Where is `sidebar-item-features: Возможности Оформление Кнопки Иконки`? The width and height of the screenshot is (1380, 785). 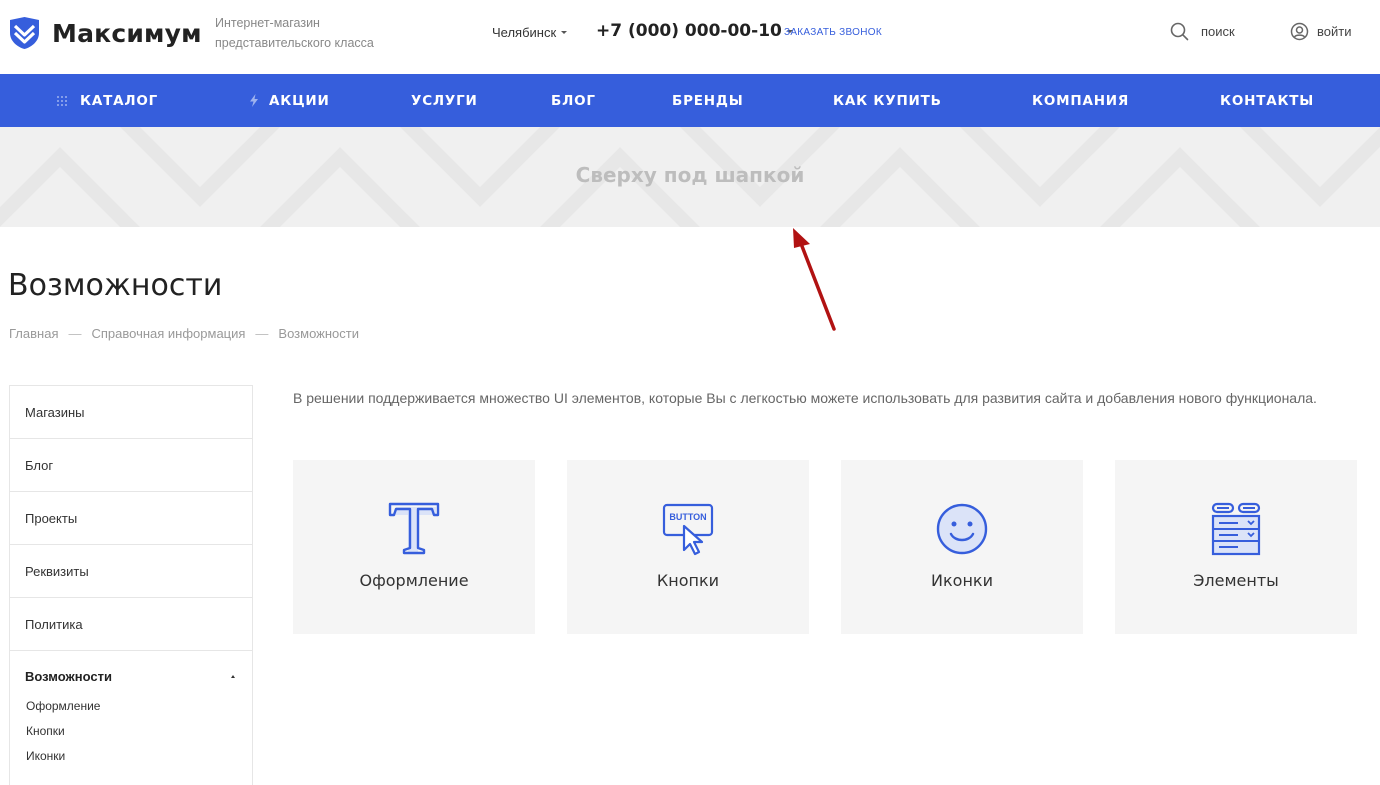
sidebar-item-features: Возможности Оформление Кнопки Иконки is located at coordinates (131, 713).